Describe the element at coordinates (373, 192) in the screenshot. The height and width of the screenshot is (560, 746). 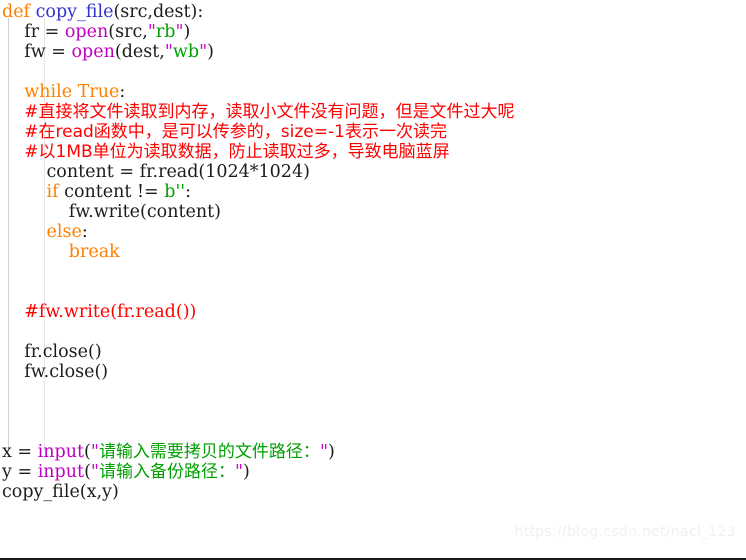
I see `code-line-10: if content != b'':` at that location.